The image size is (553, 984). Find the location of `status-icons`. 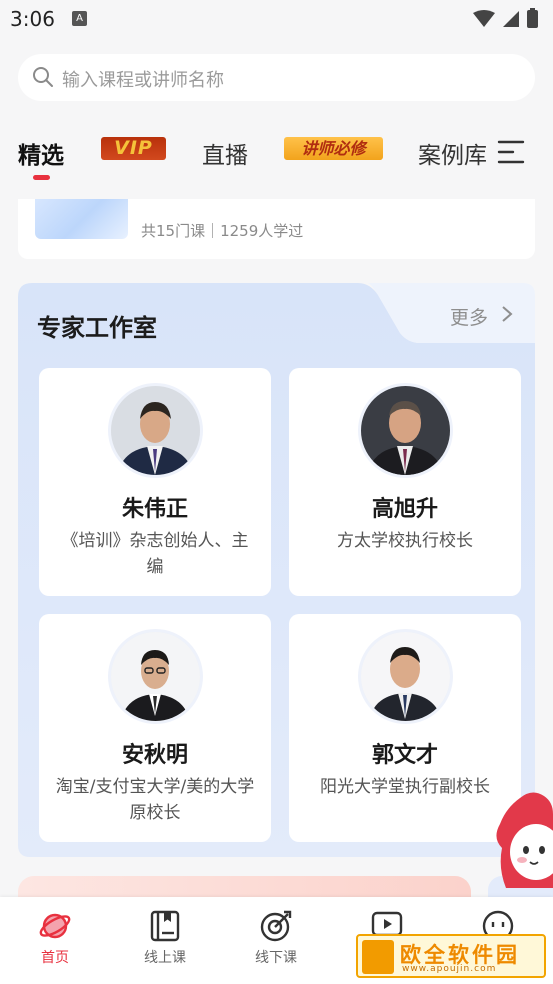

status-icons is located at coordinates (506, 21).